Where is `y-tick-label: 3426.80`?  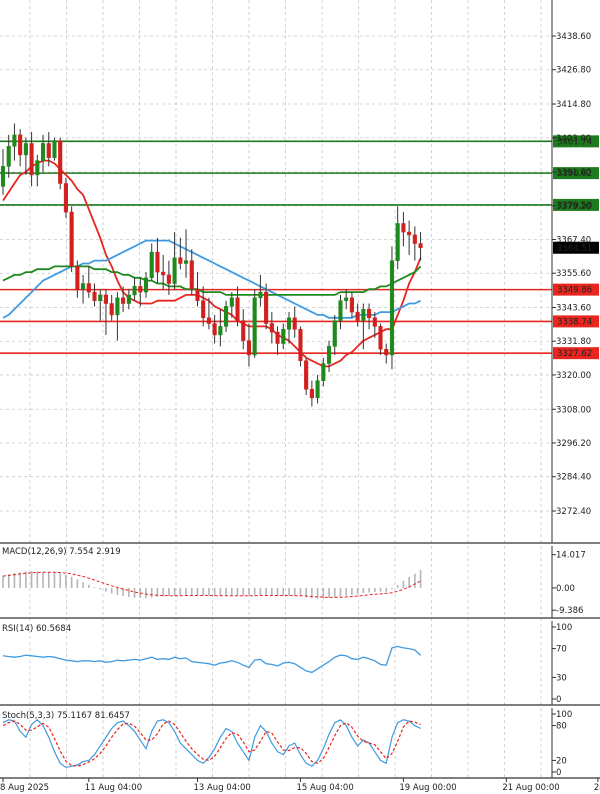
y-tick-label: 3426.80 is located at coordinates (573, 71).